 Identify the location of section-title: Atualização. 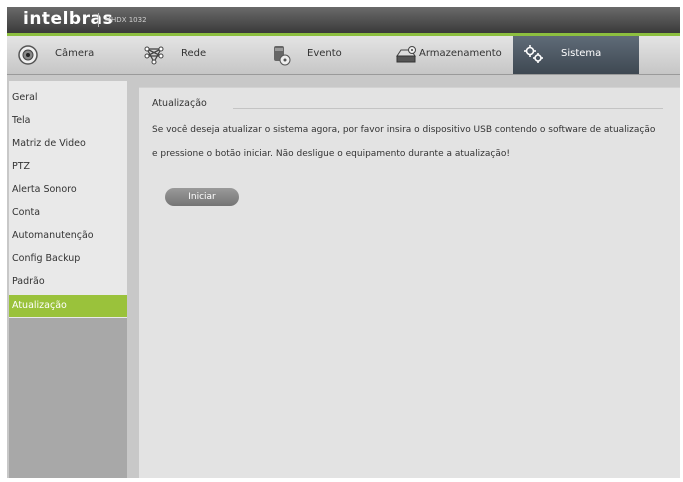
(179, 103).